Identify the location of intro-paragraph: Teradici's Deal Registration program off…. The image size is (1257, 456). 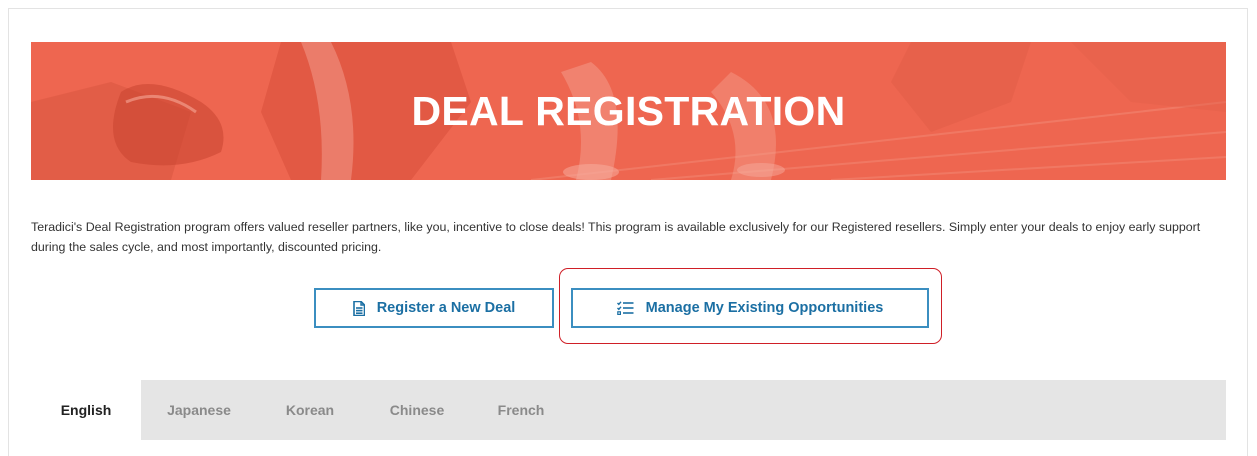
(616, 237).